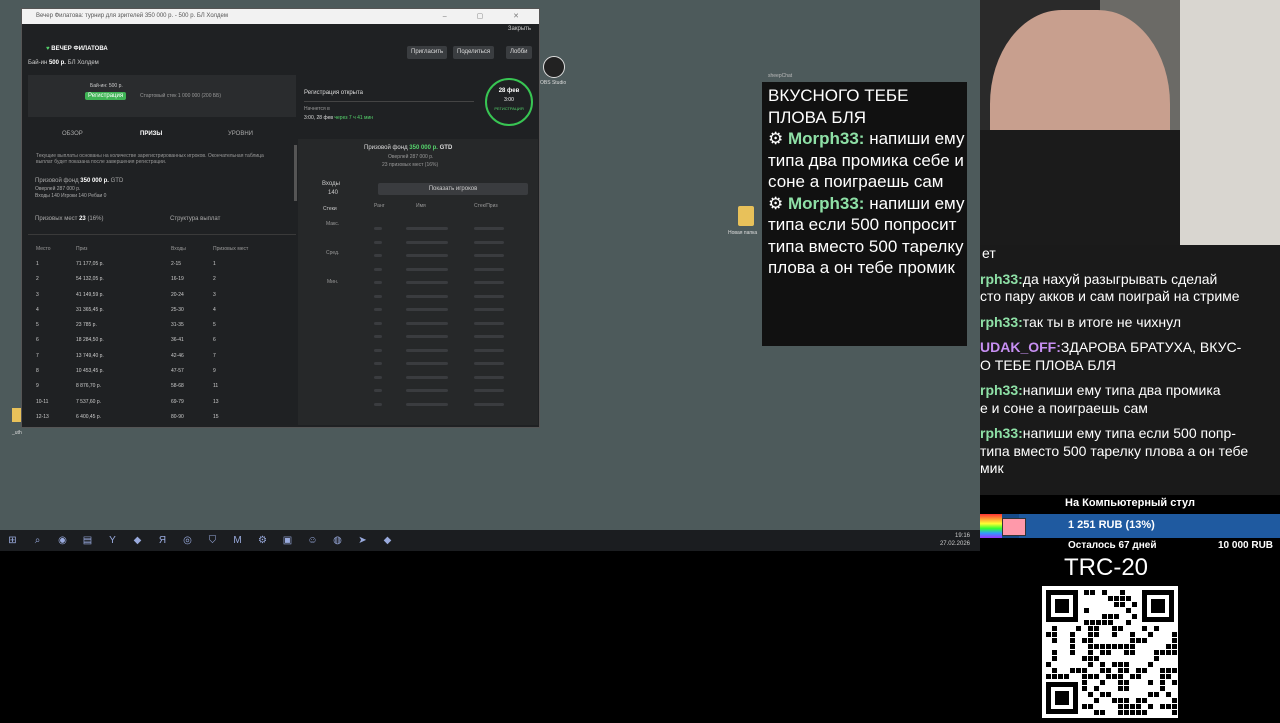  I want to click on table-cell: 7, so click(214, 355).